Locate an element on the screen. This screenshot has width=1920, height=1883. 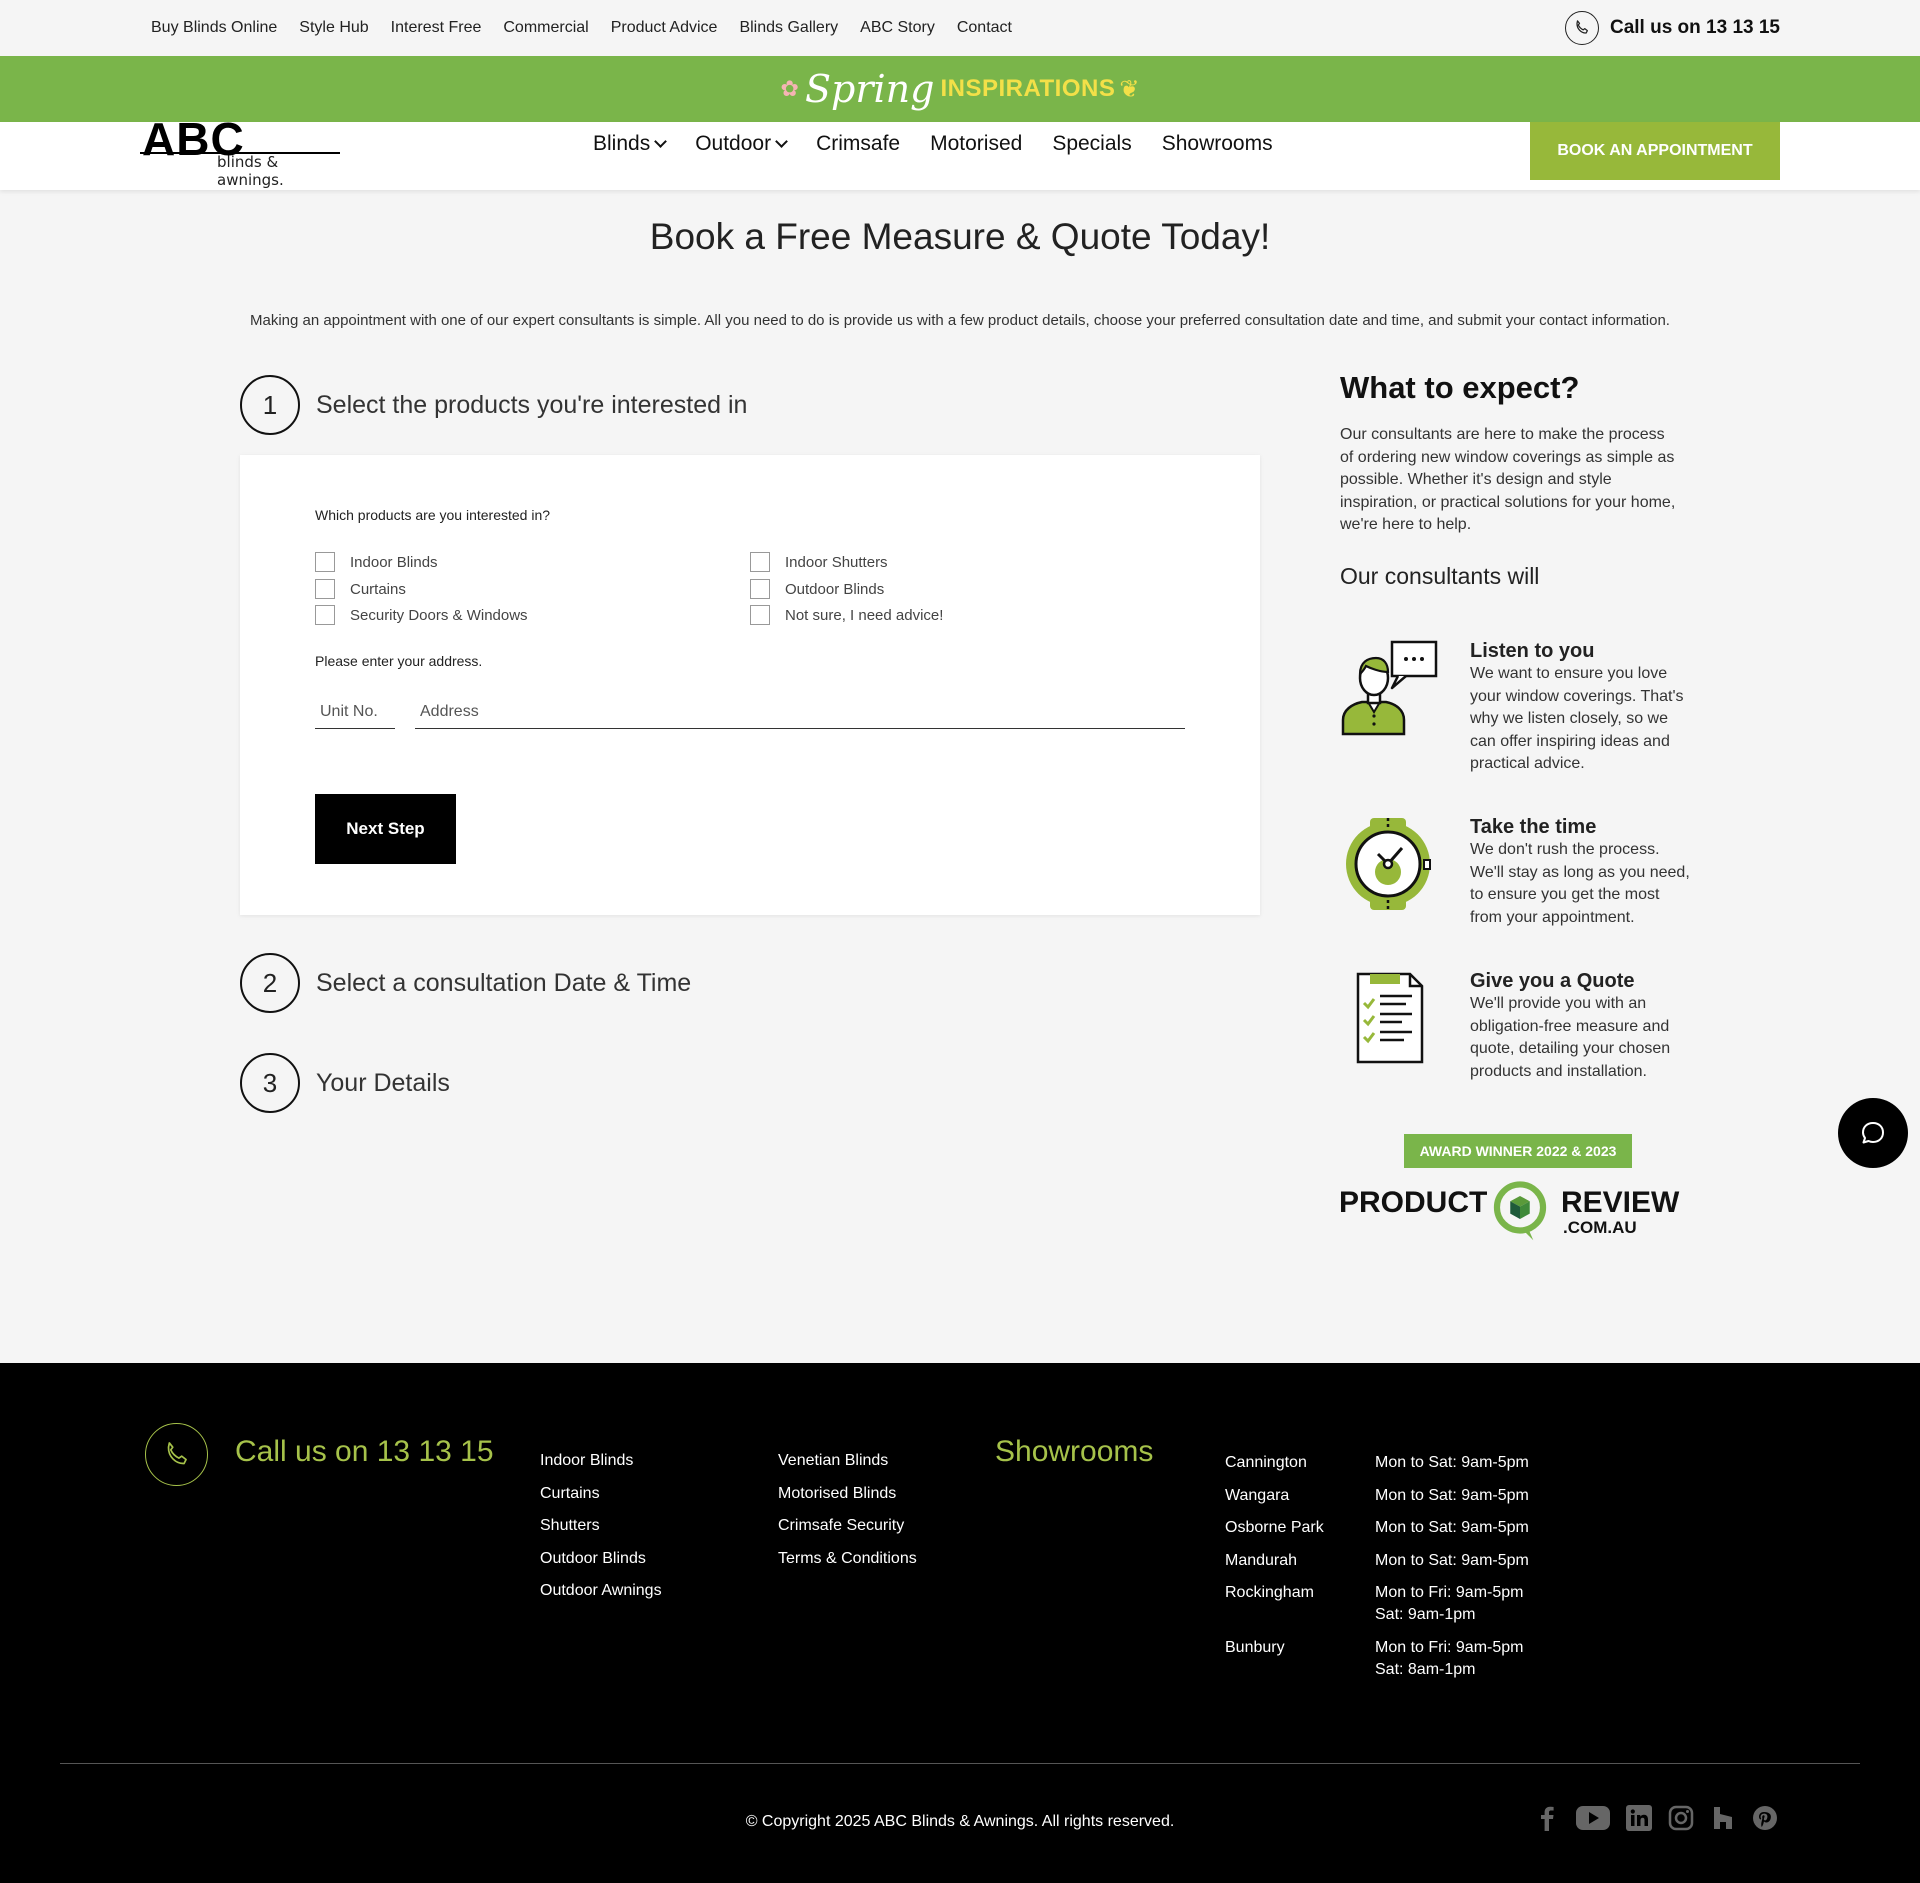
utility-link-style-hub: Style Hub is located at coordinates (333, 28).